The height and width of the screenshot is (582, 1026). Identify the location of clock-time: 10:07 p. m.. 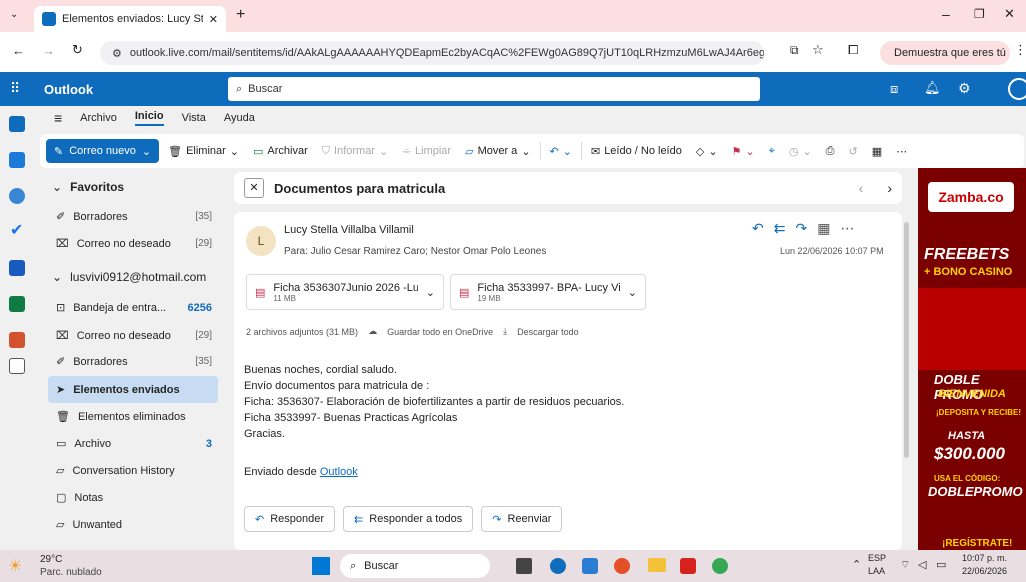
(984, 558).